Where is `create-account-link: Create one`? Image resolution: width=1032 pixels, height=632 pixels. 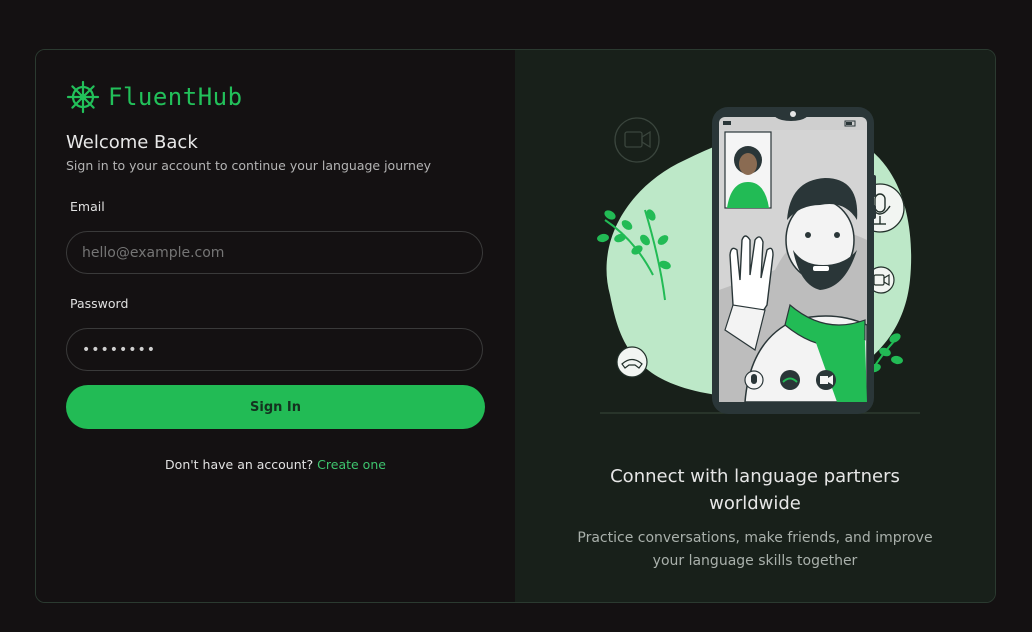 create-account-link: Create one is located at coordinates (351, 464).